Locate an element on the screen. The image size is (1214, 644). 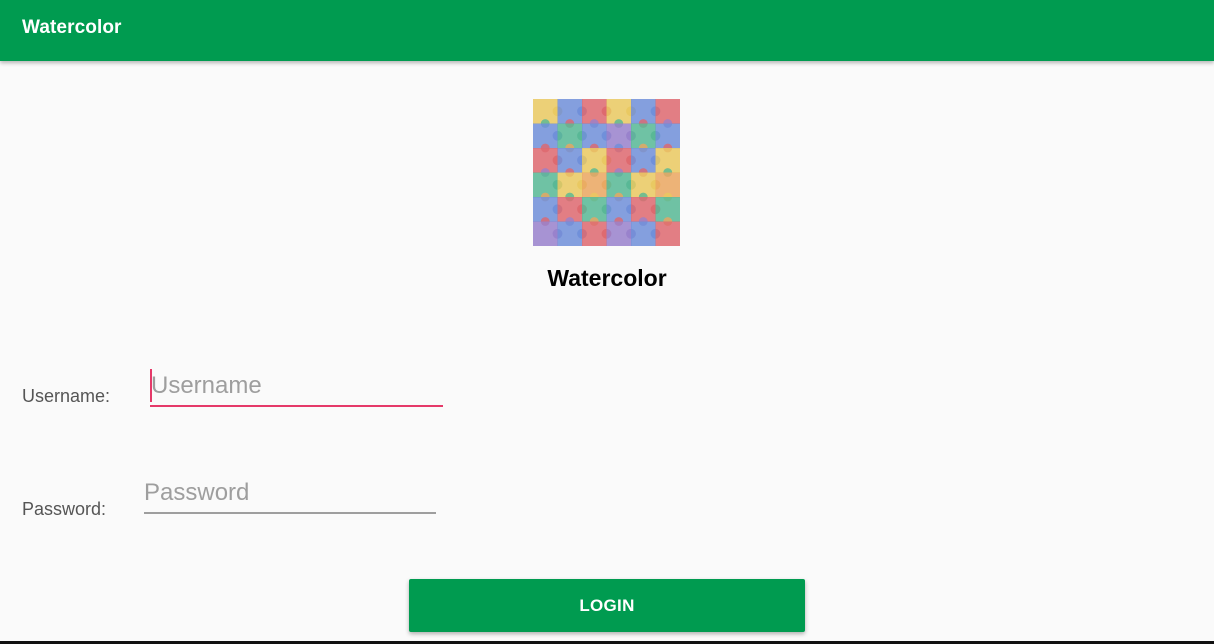
puzzle-logo-graphic is located at coordinates (606, 172).